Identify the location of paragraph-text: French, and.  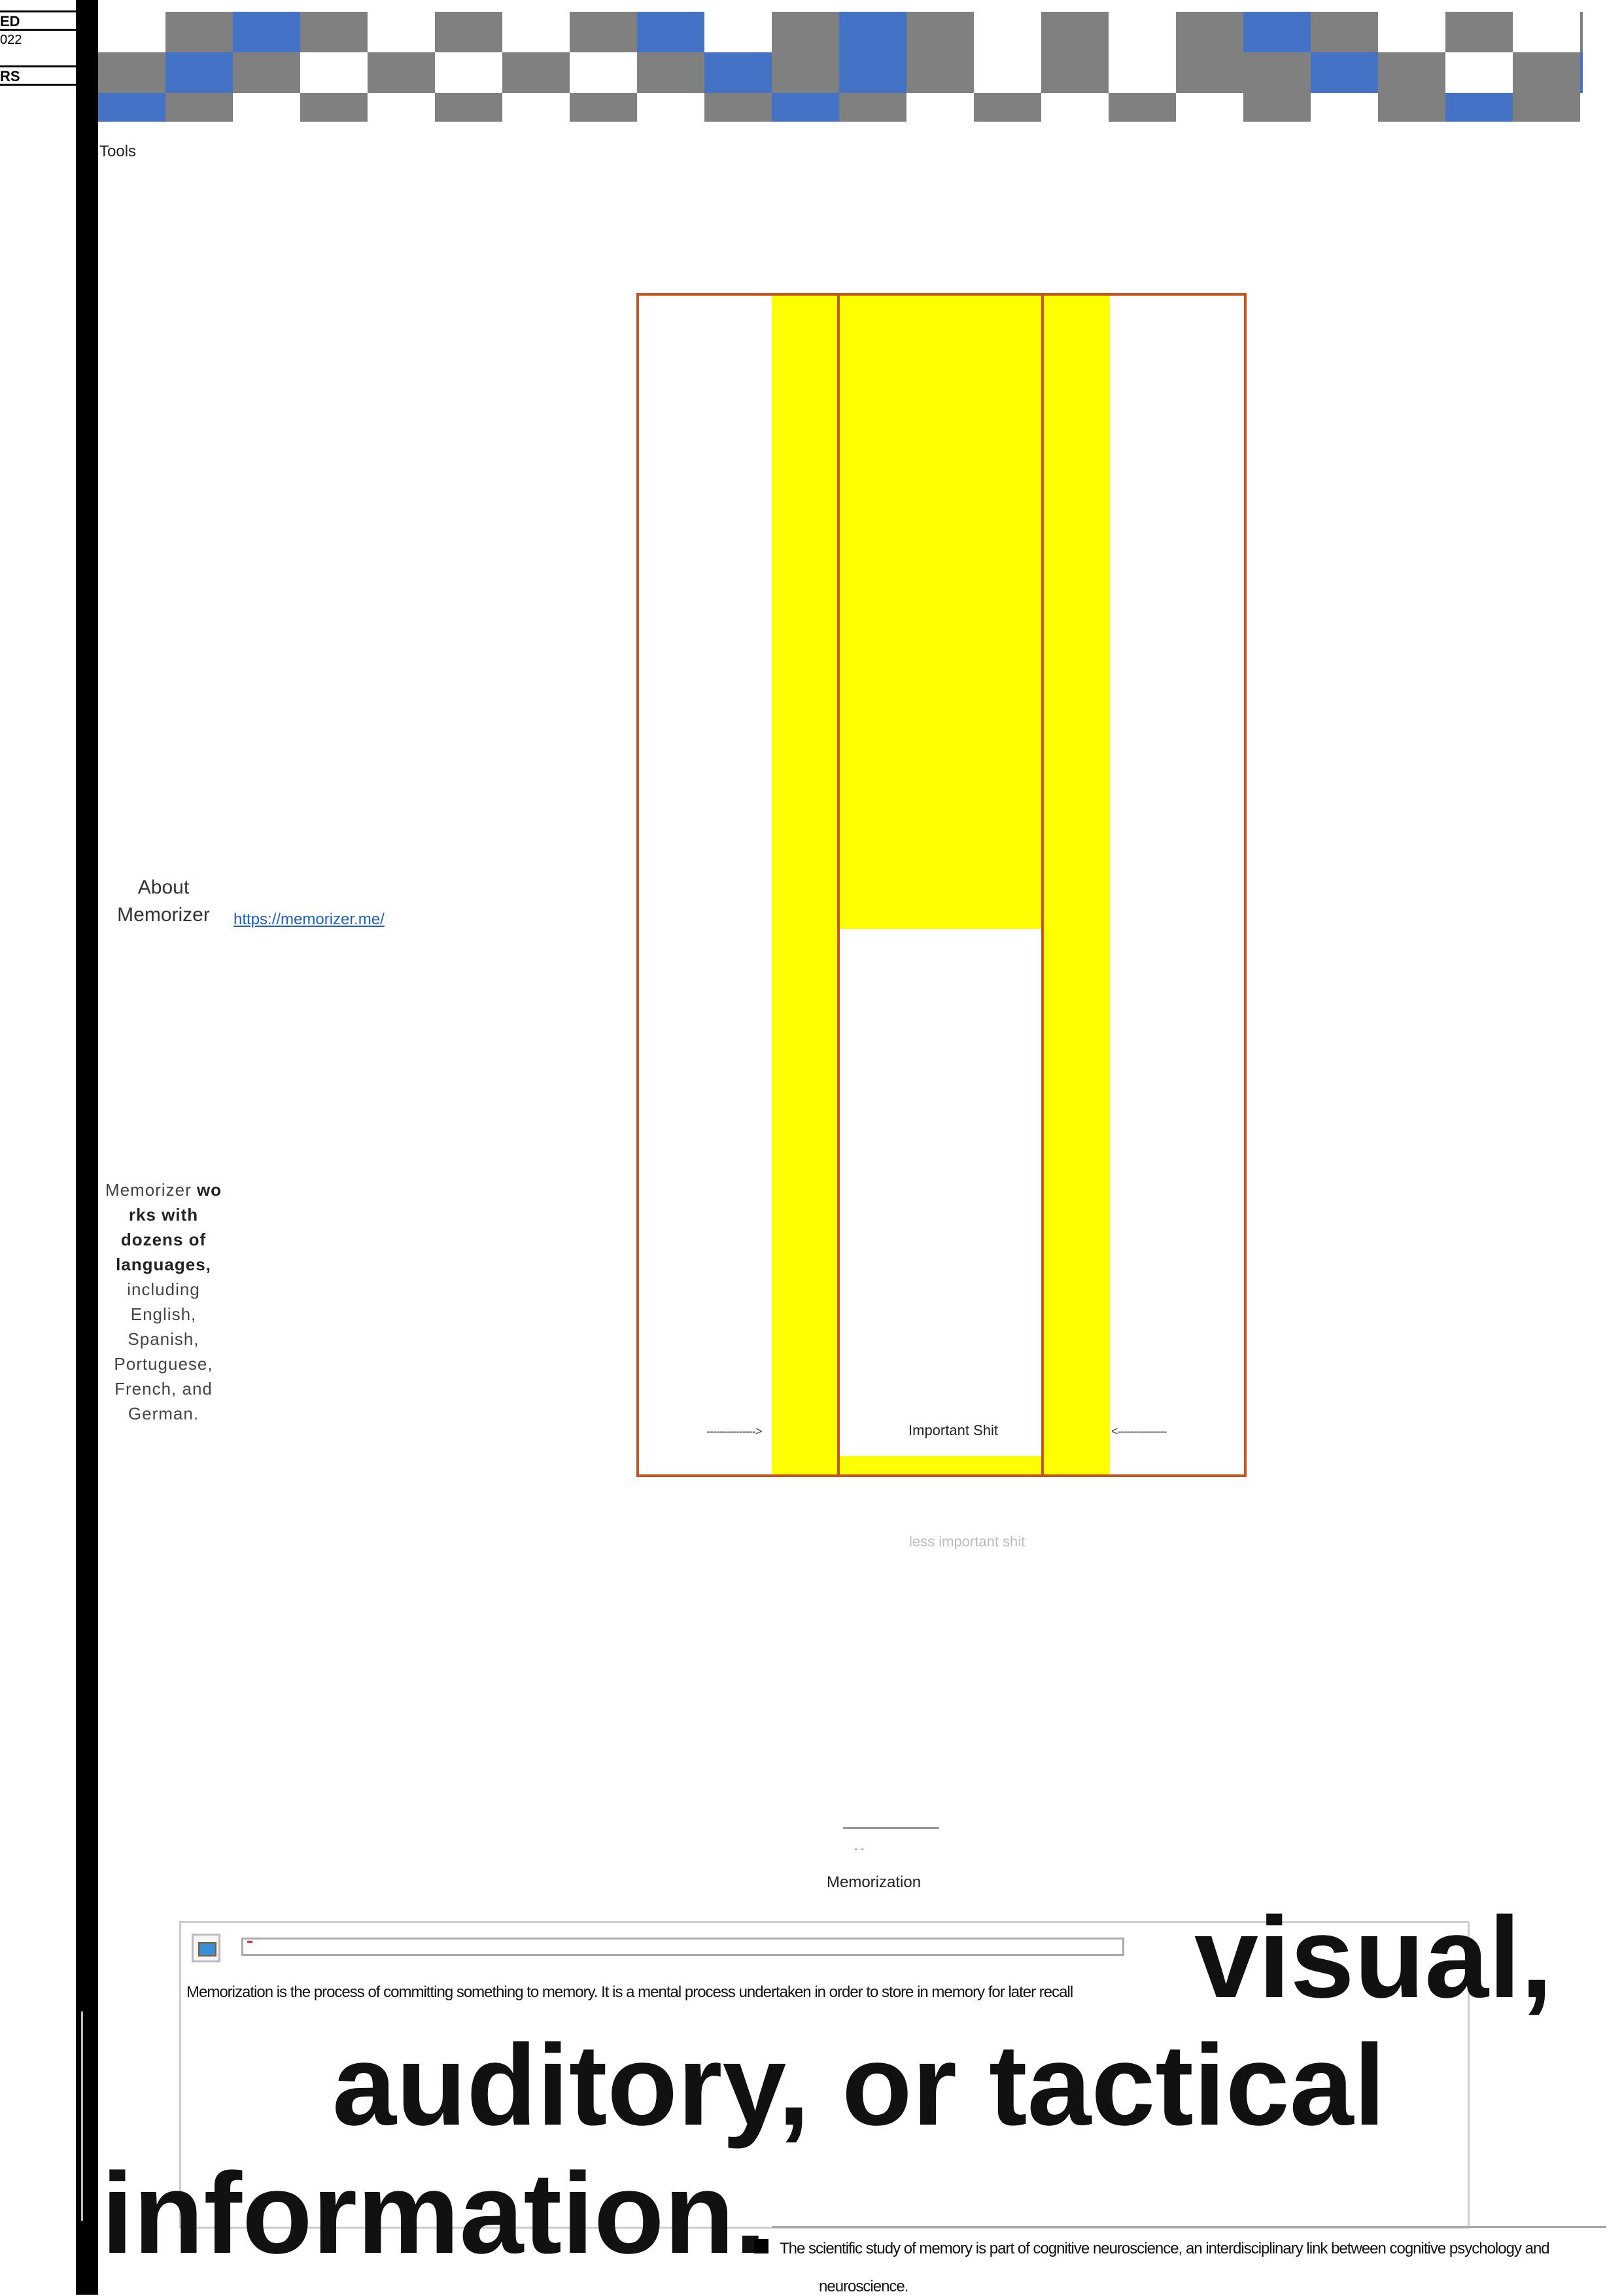
(164, 1389).